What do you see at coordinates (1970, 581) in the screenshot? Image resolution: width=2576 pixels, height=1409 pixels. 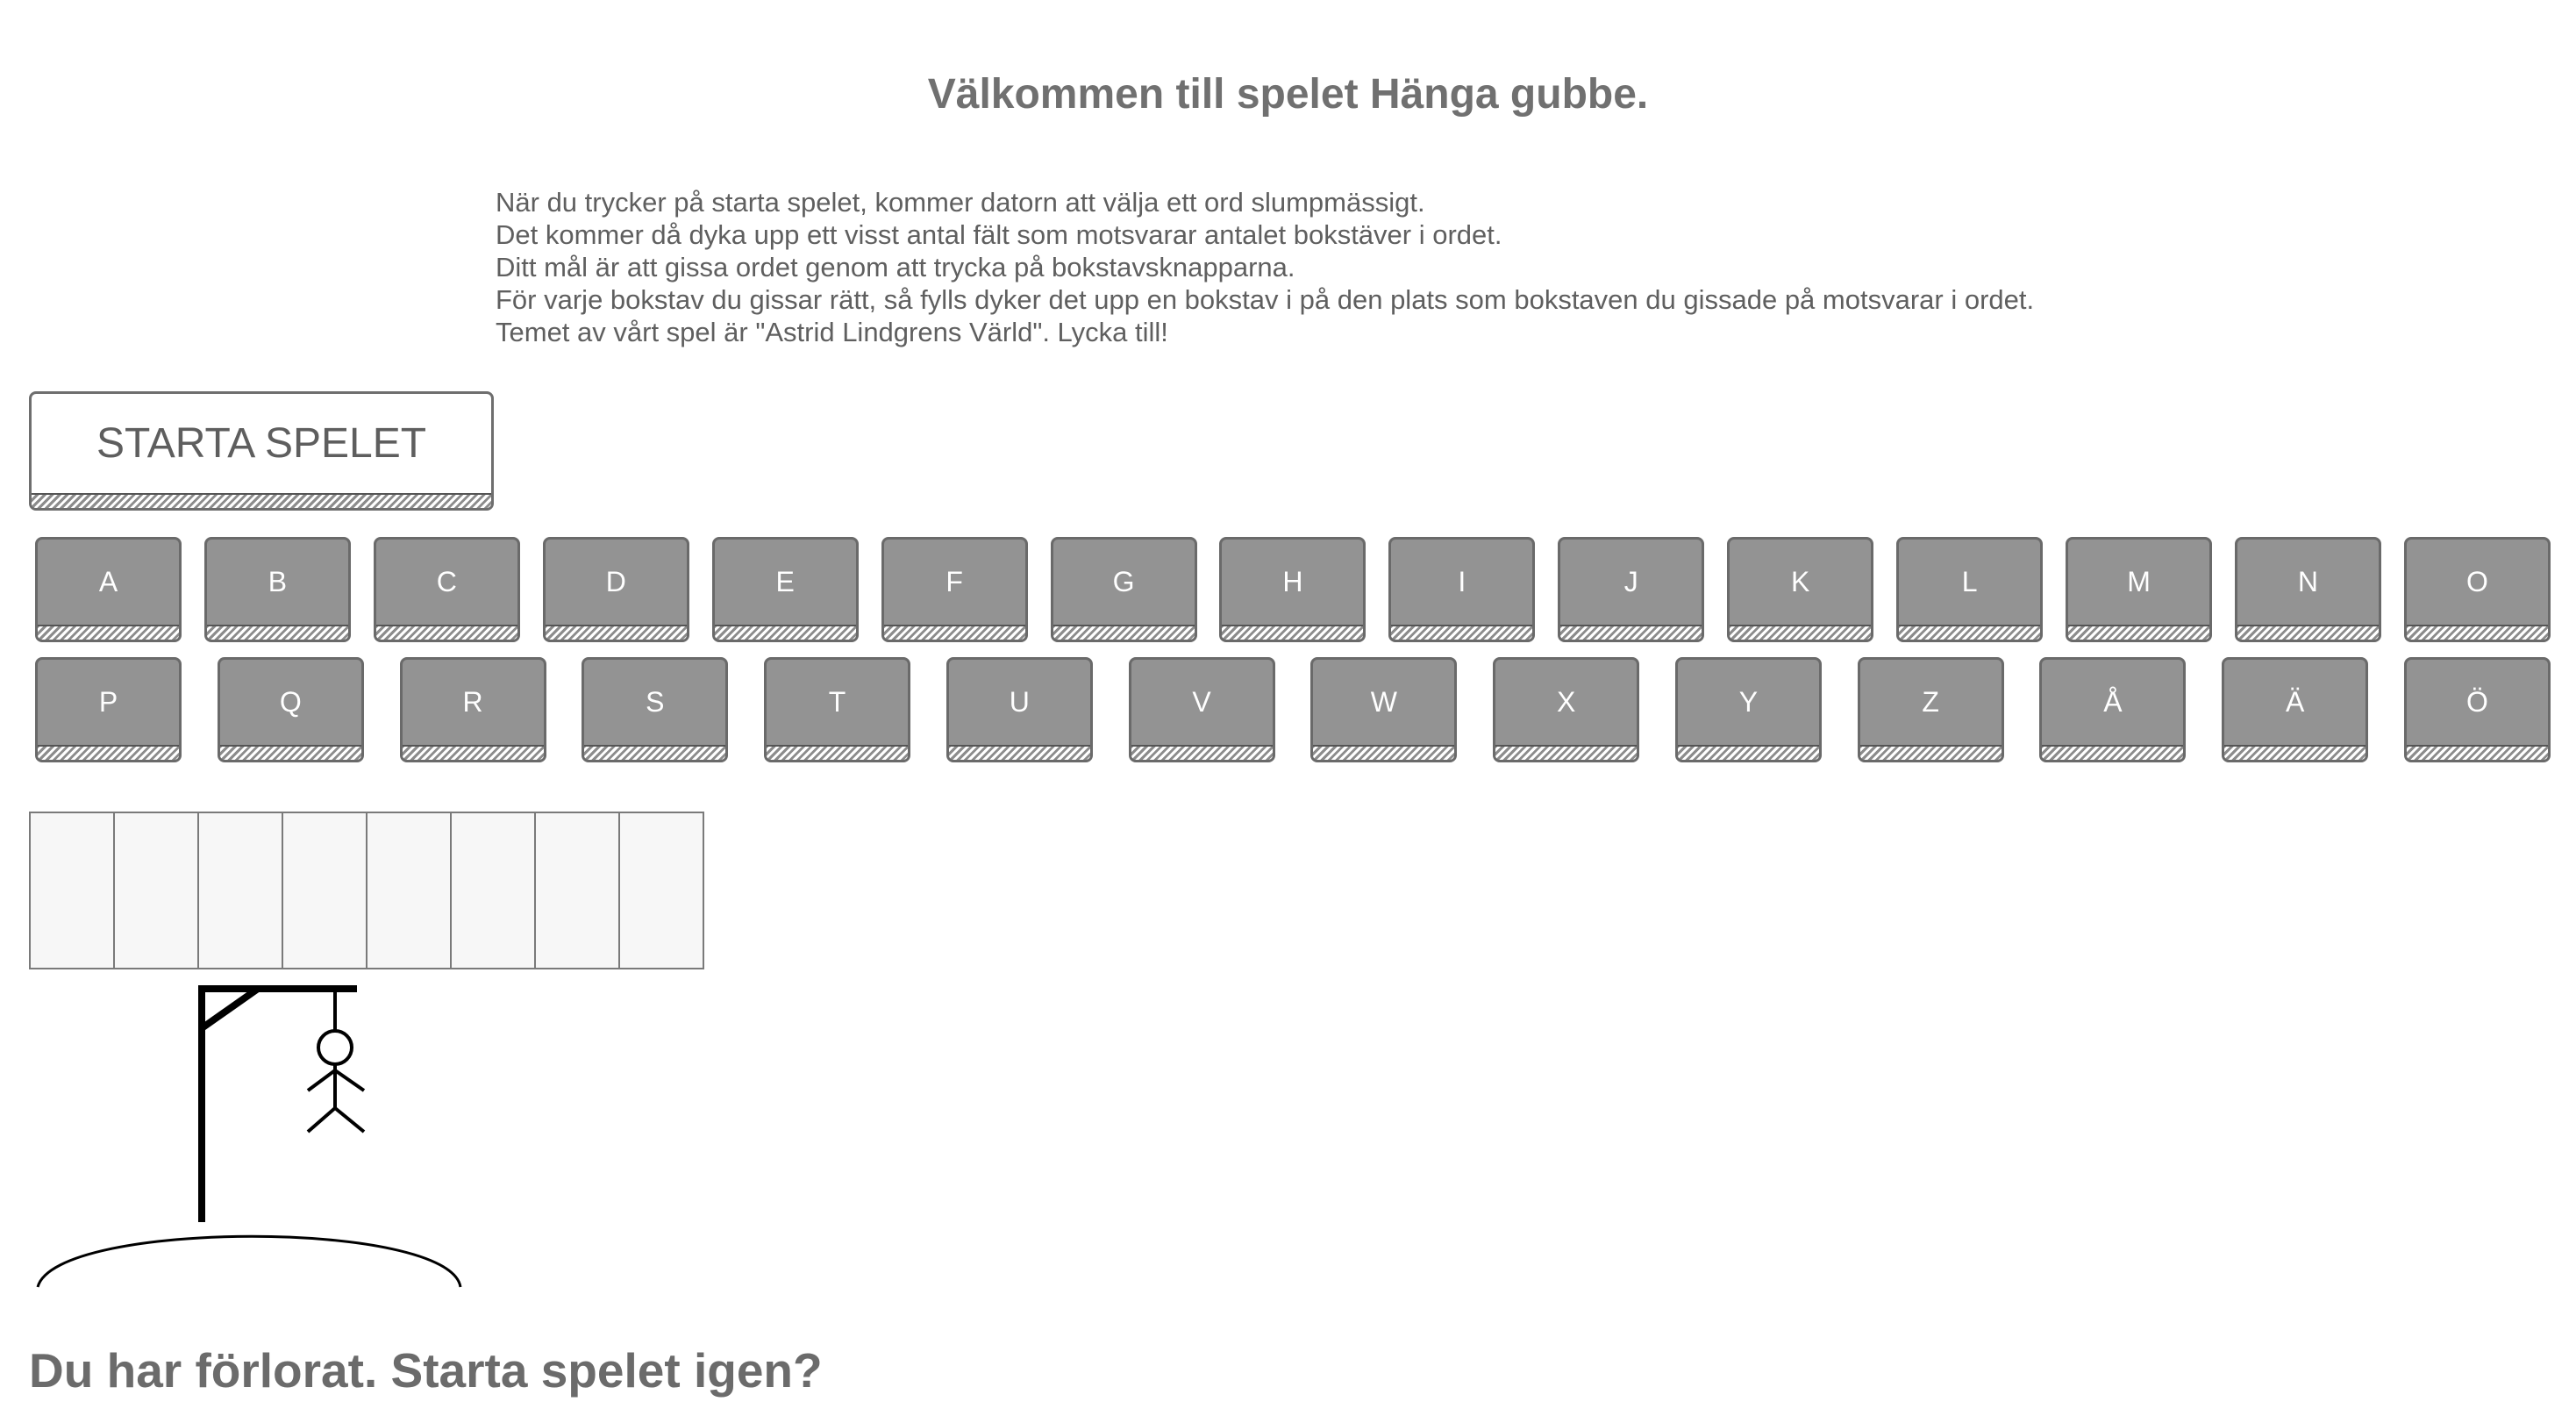 I see `letter-key-label: L` at bounding box center [1970, 581].